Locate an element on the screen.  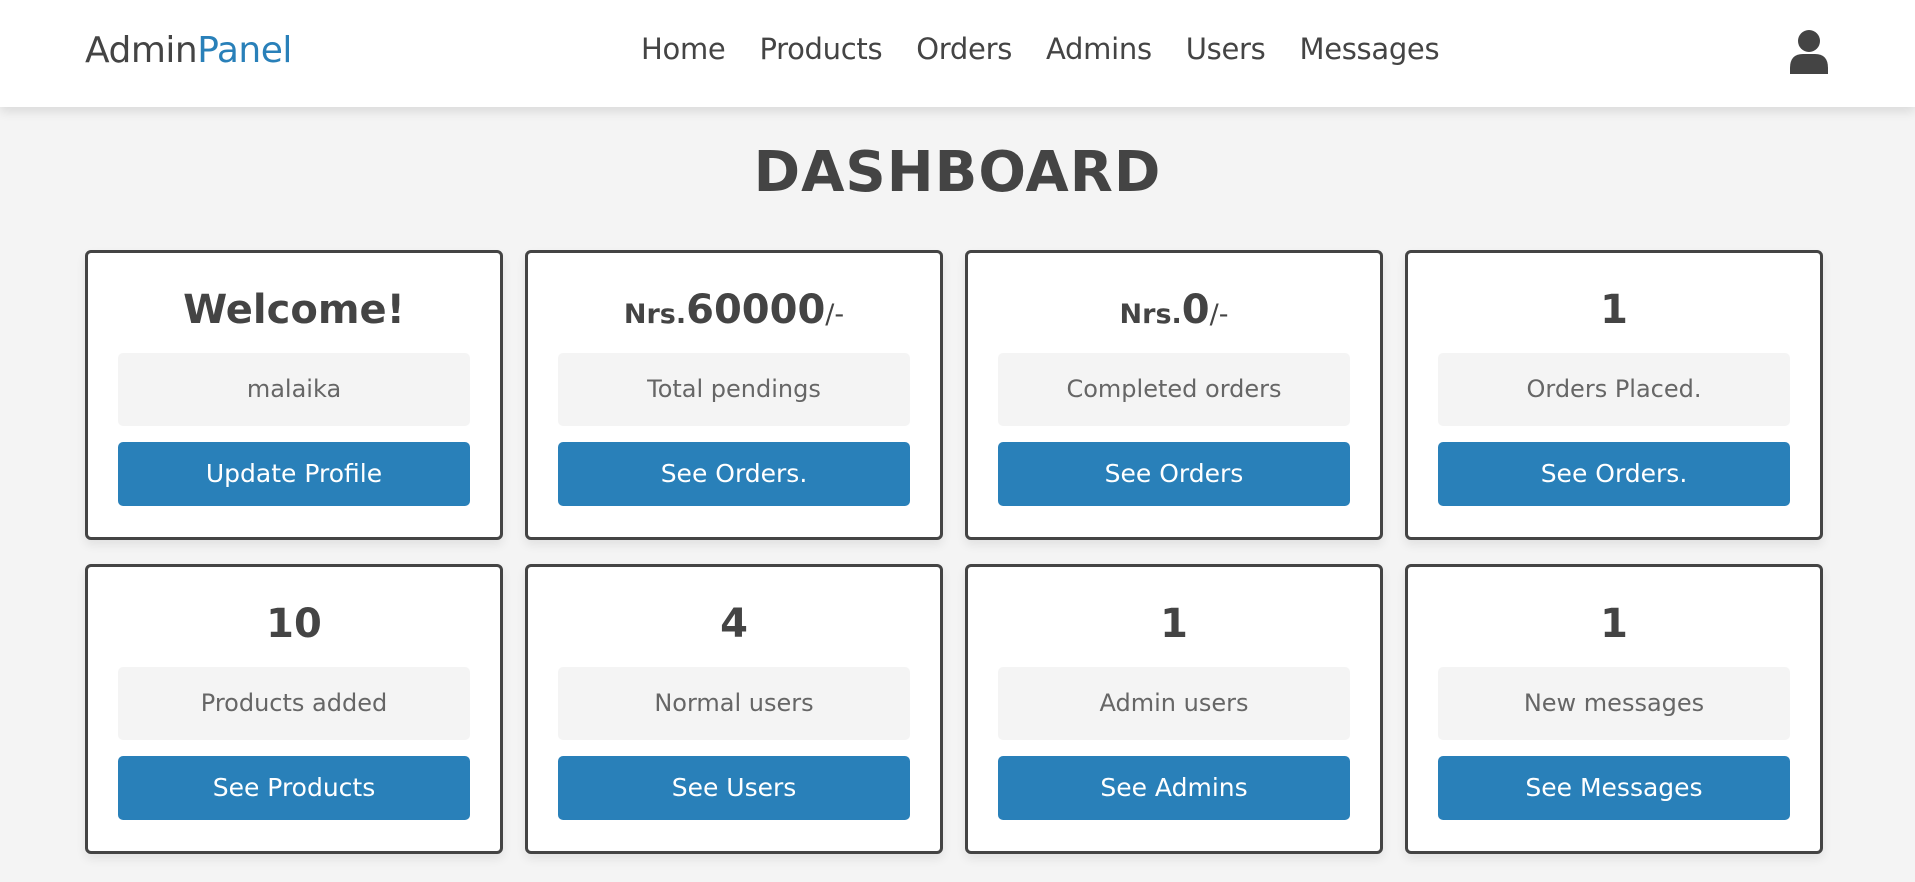
logo-main: Admin is located at coordinates (141, 50).